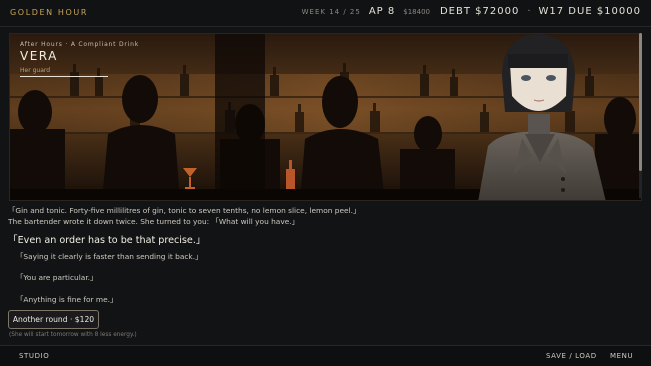 The image size is (651, 366). Describe the element at coordinates (80, 44) in the screenshot. I see `scene-chapter-title: After Hours · A Compliant Drink` at that location.